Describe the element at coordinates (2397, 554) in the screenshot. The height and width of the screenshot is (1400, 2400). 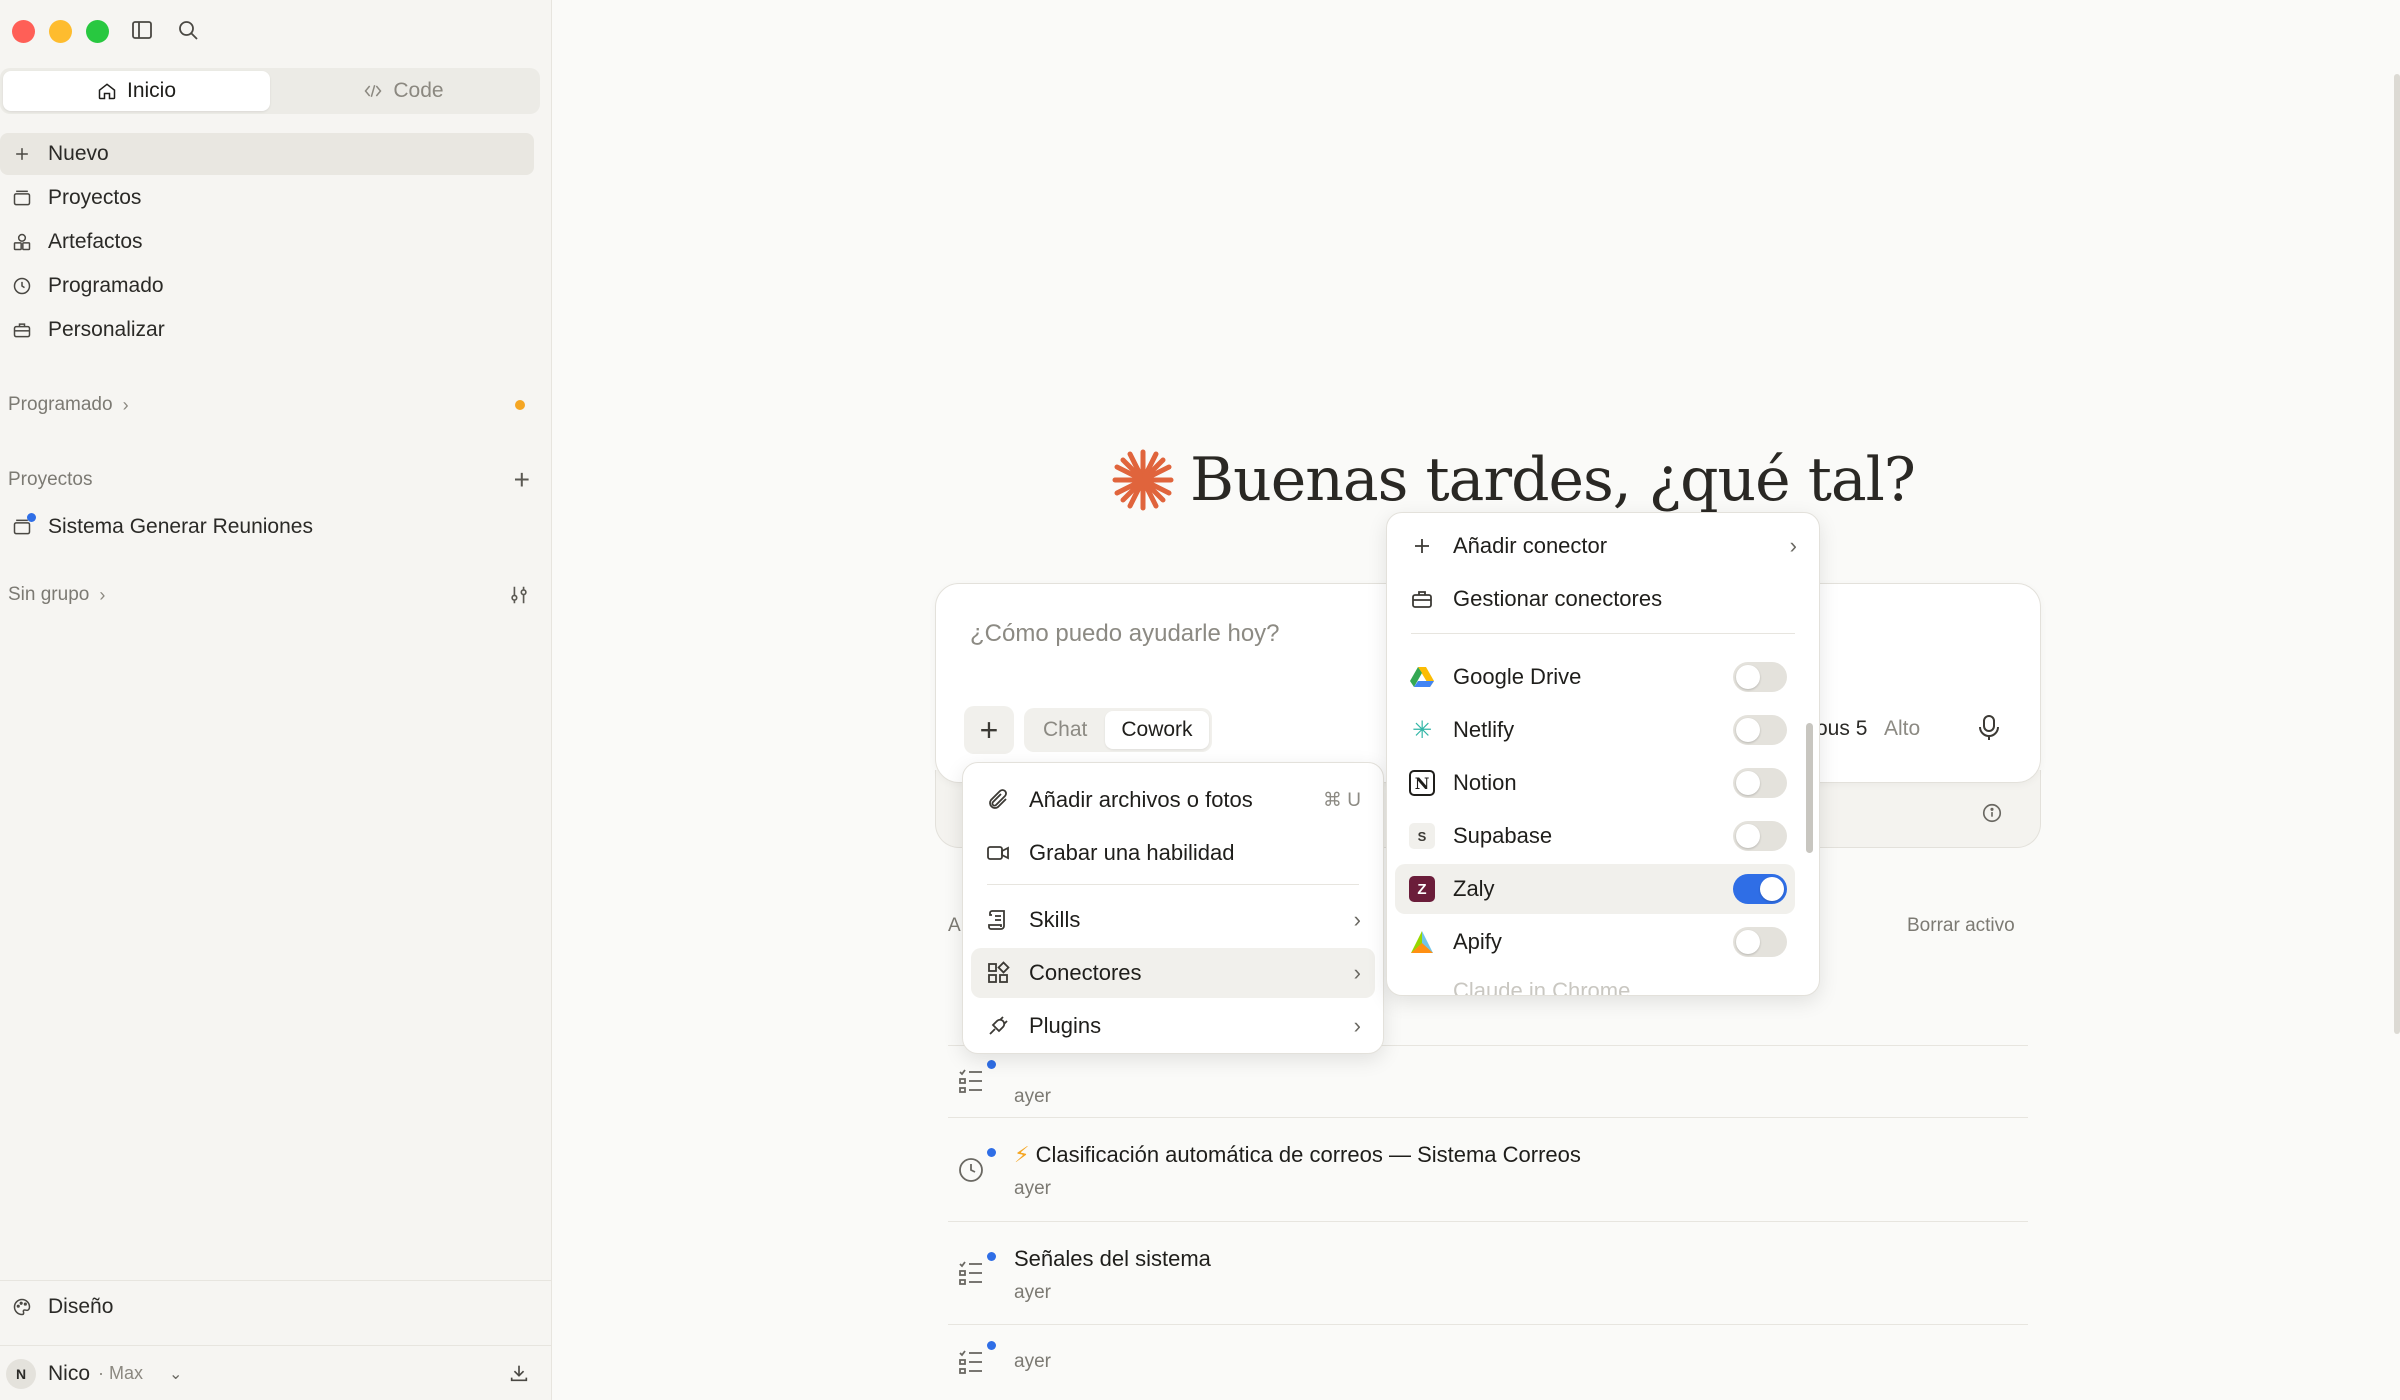
I see `page-scrollbar` at that location.